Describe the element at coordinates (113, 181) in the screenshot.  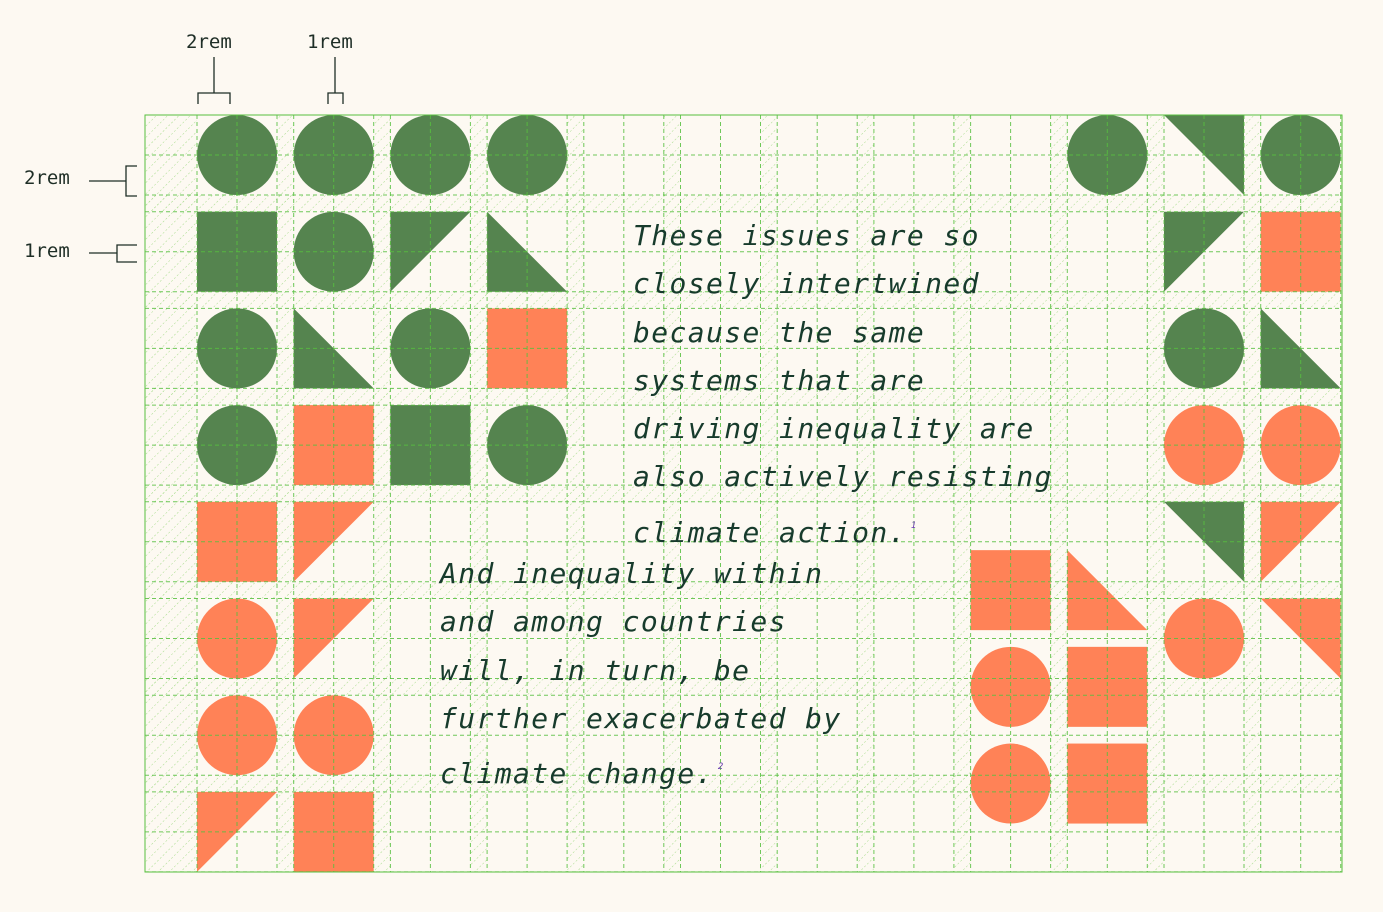
I see `row-height-bracket` at that location.